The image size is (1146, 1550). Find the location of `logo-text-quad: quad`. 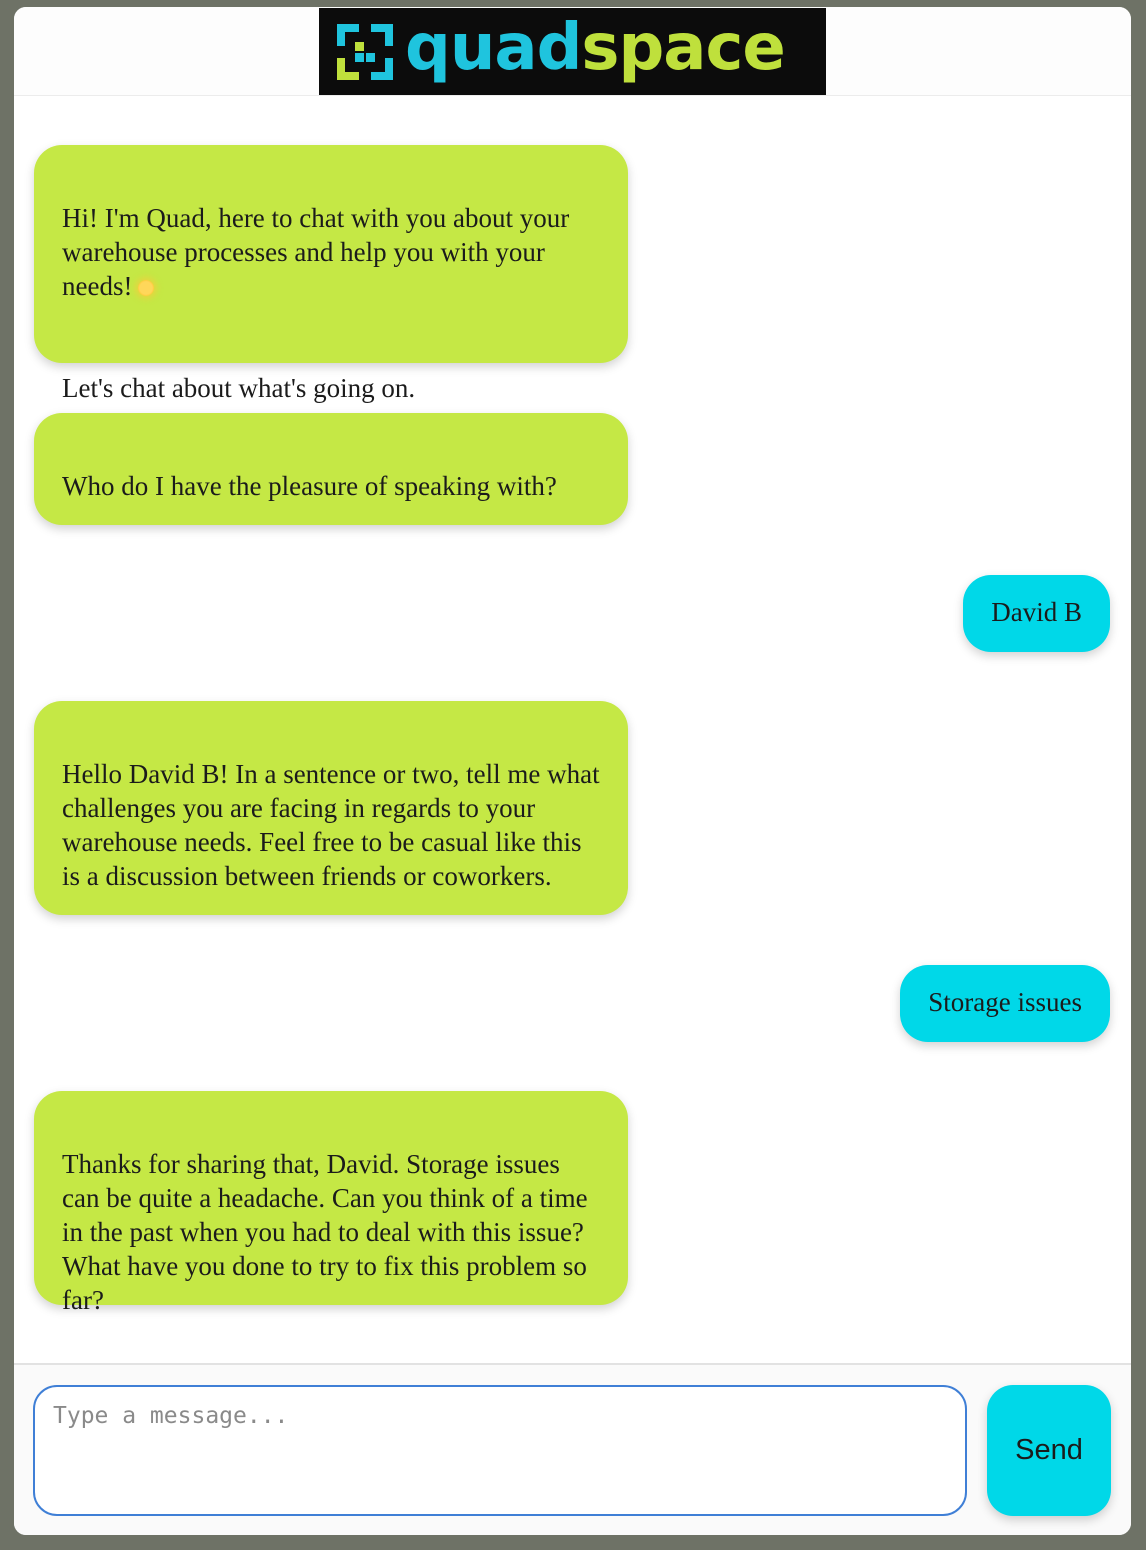

logo-text-quad: quad is located at coordinates (493, 47).